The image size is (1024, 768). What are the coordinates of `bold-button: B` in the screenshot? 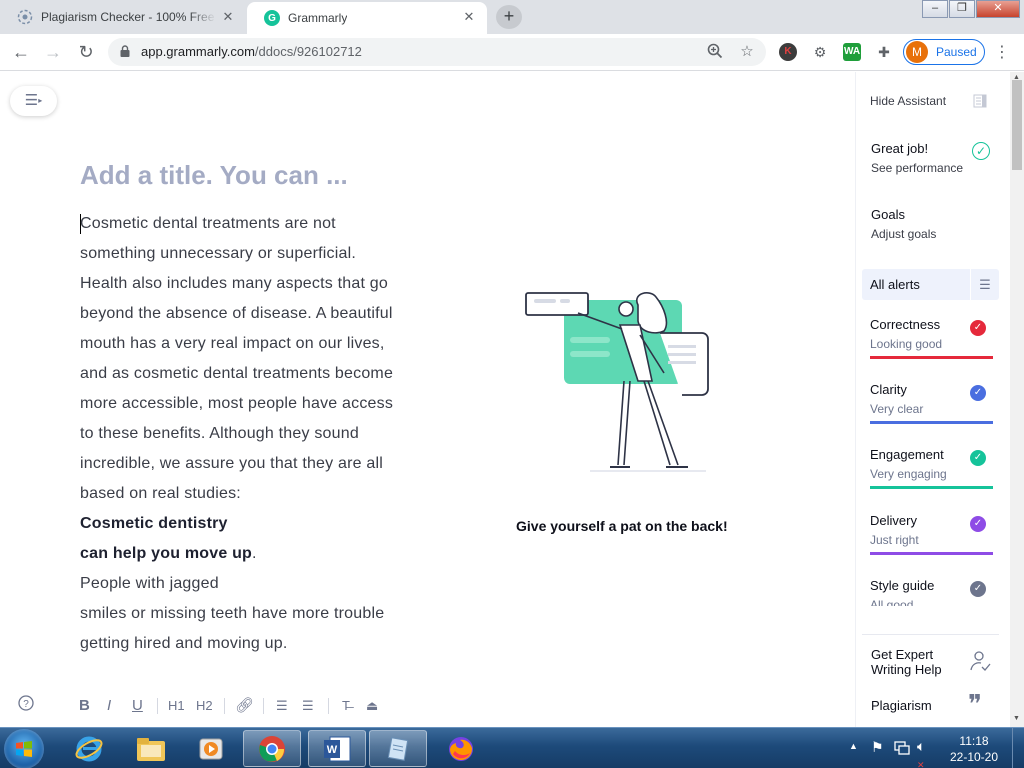 It's located at (84, 706).